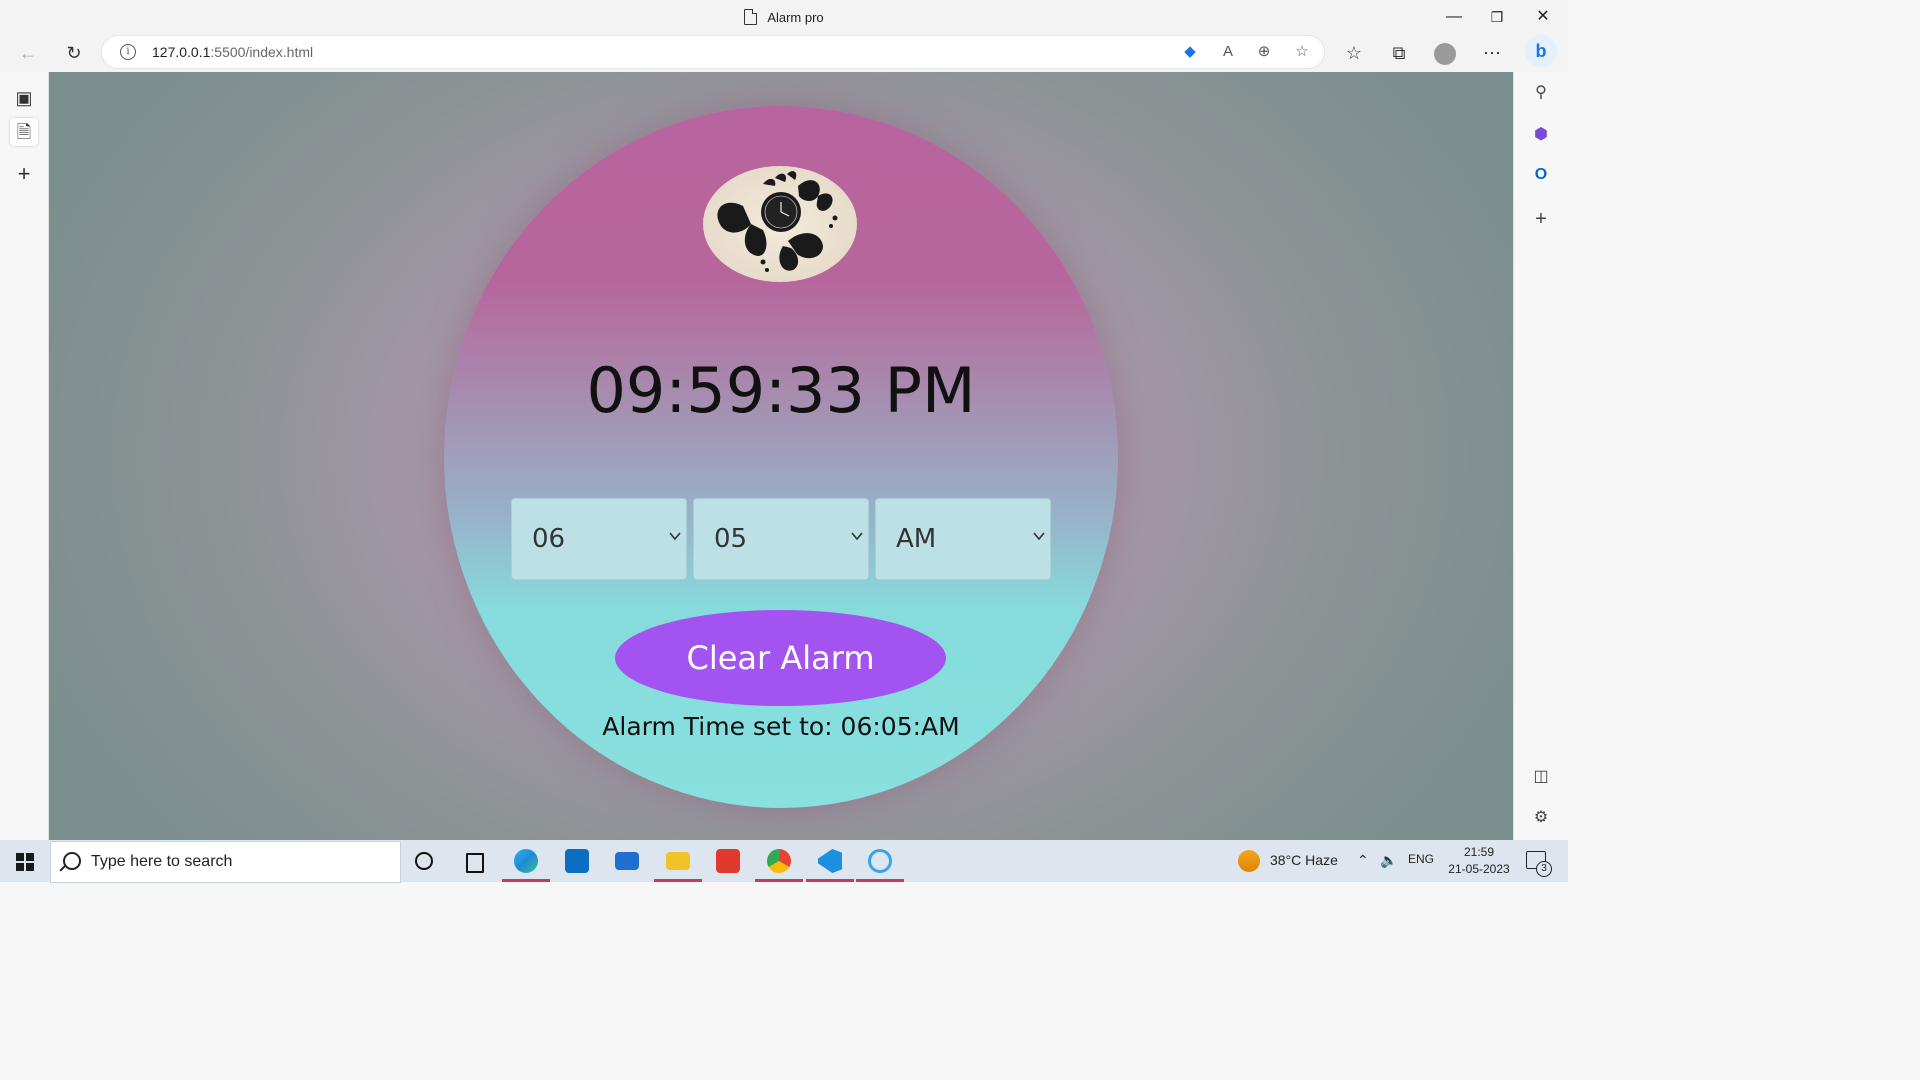 The height and width of the screenshot is (1080, 1920). What do you see at coordinates (1388, 860) in the screenshot?
I see `volume-icon: 🔈` at bounding box center [1388, 860].